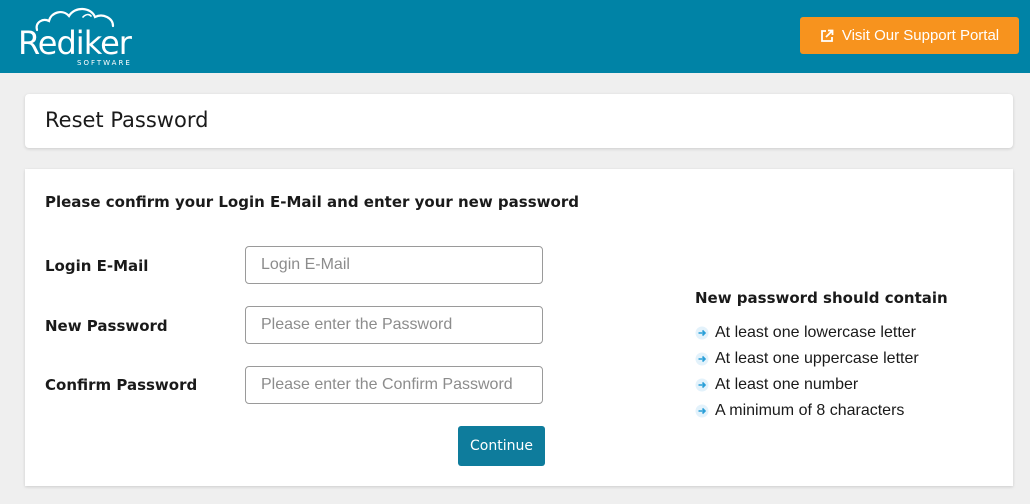  What do you see at coordinates (75, 43) in the screenshot?
I see `logo-wordmark: Rediker` at bounding box center [75, 43].